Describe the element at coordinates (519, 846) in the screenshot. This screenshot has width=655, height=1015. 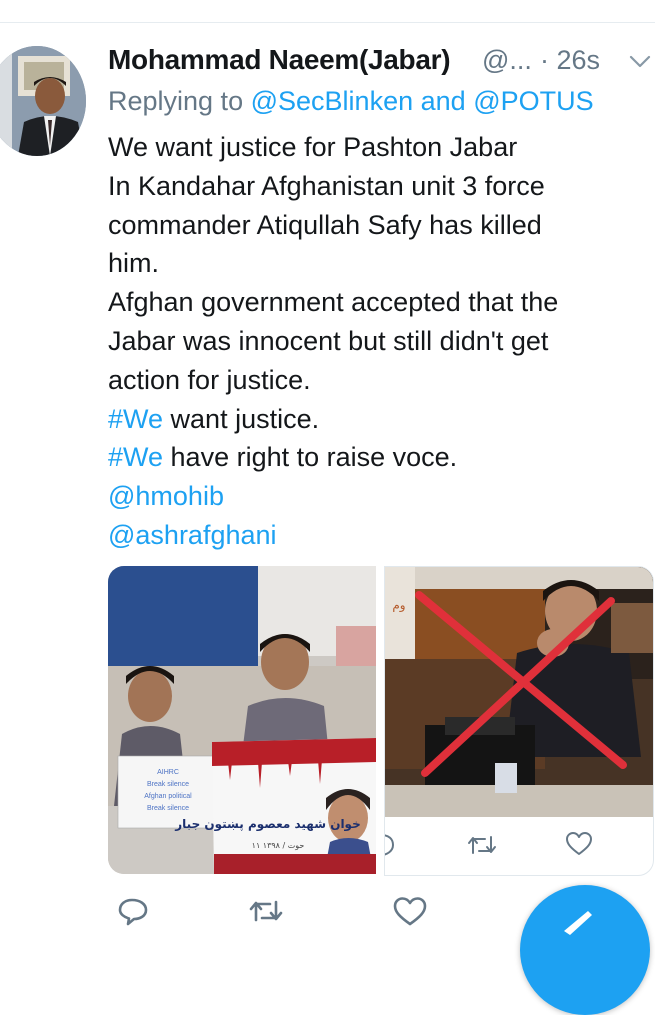
I see `quoted-tweet-actions` at that location.